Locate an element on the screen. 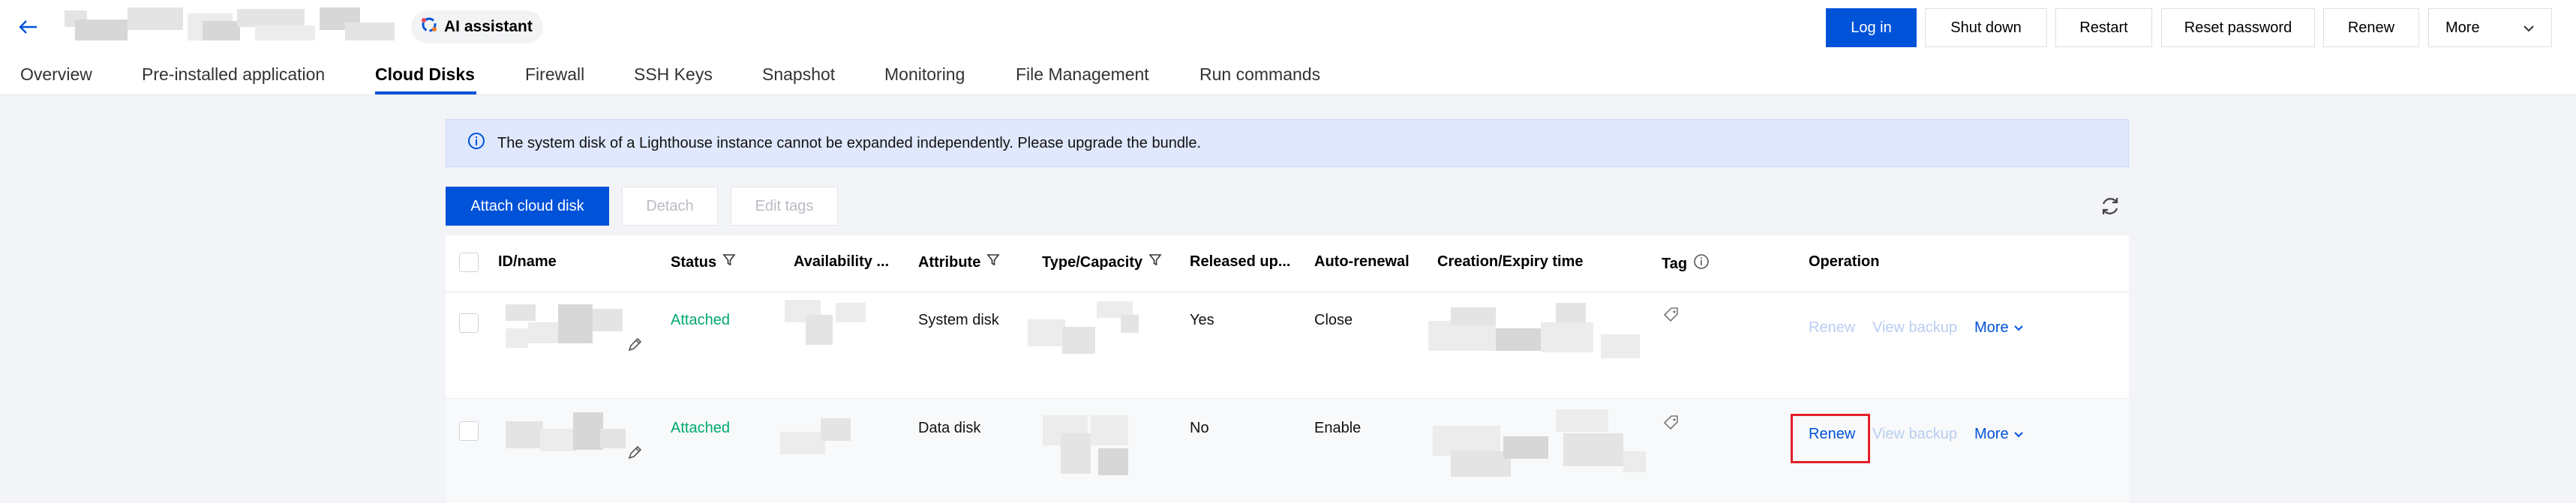 The width and height of the screenshot is (2576, 503). released-with-instance: Yes is located at coordinates (1202, 320).